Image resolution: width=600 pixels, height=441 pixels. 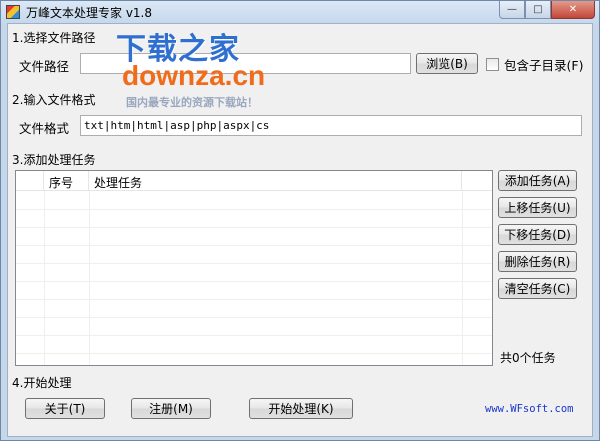 What do you see at coordinates (529, 409) in the screenshot?
I see `website-link: www.WFsoft.com` at bounding box center [529, 409].